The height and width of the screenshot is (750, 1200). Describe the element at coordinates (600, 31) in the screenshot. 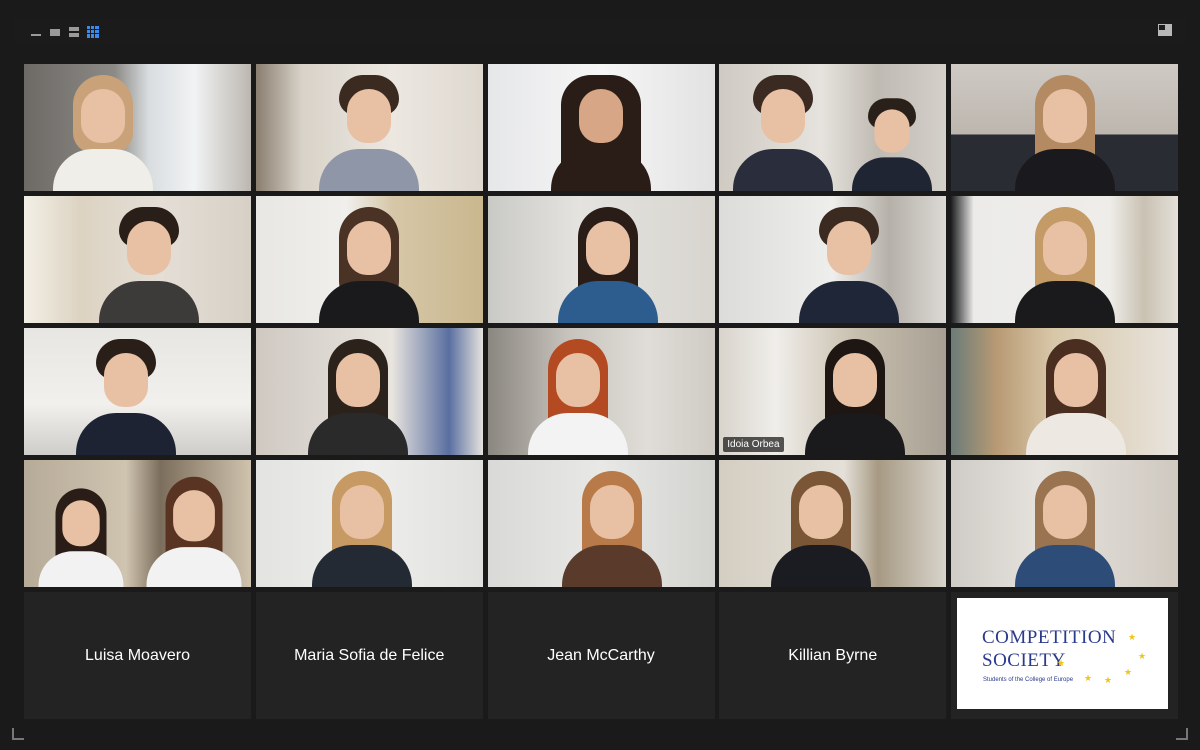

I see `view-toolbar` at that location.